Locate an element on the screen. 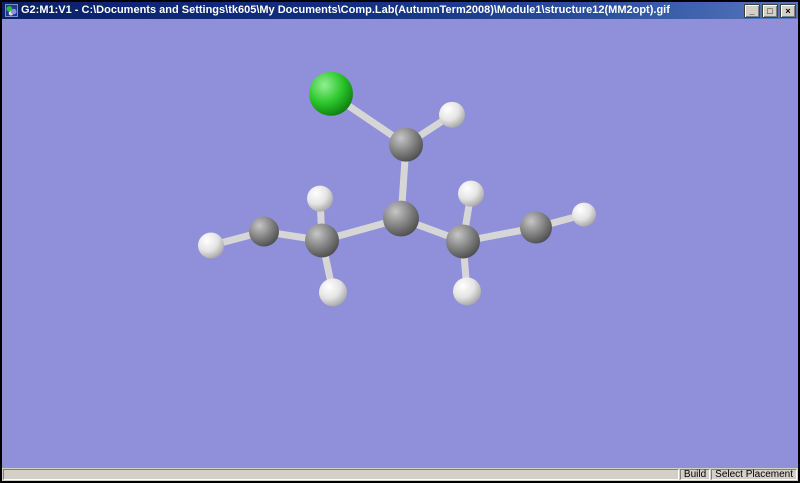  atom-Cl1 is located at coordinates (331, 93).